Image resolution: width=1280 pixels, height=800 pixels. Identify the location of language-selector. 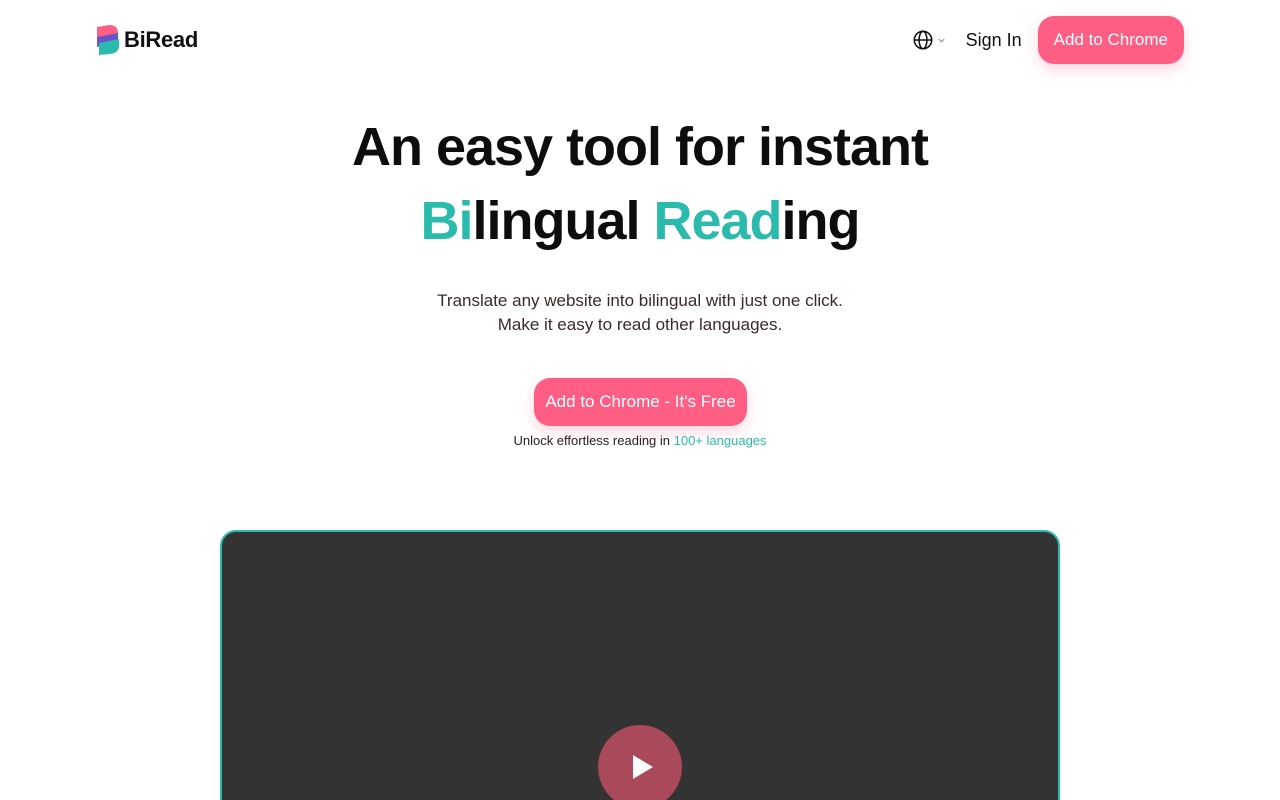
(929, 40).